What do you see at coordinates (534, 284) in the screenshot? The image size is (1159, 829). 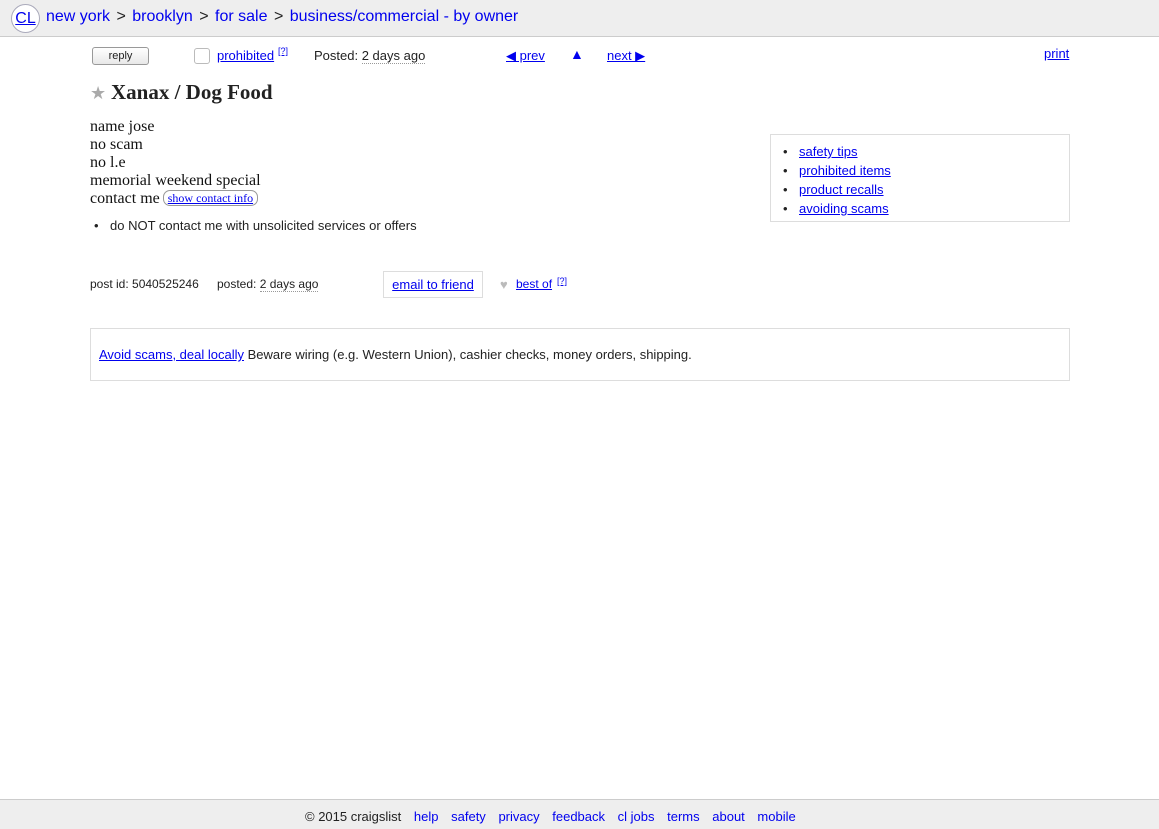 I see `best-of-link: best of` at bounding box center [534, 284].